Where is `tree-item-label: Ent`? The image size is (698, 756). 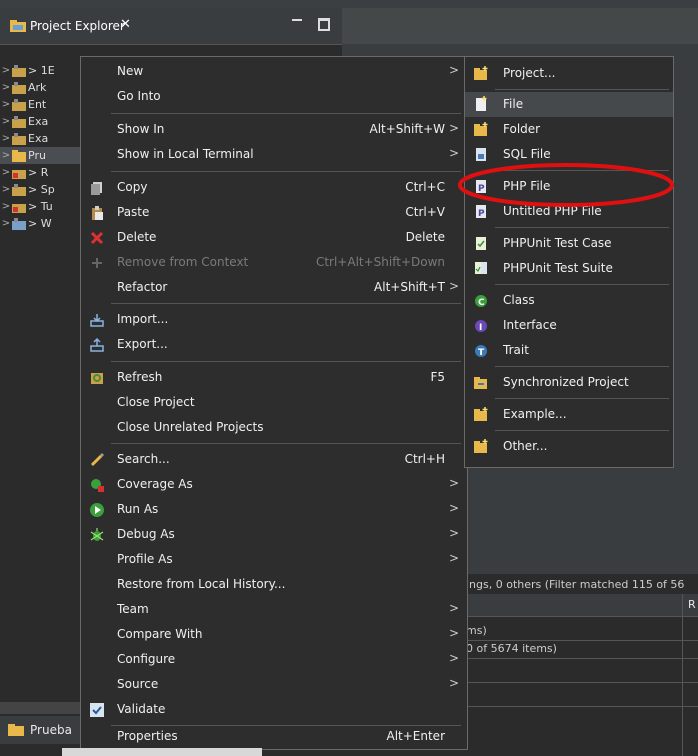 tree-item-label: Ent is located at coordinates (37, 104).